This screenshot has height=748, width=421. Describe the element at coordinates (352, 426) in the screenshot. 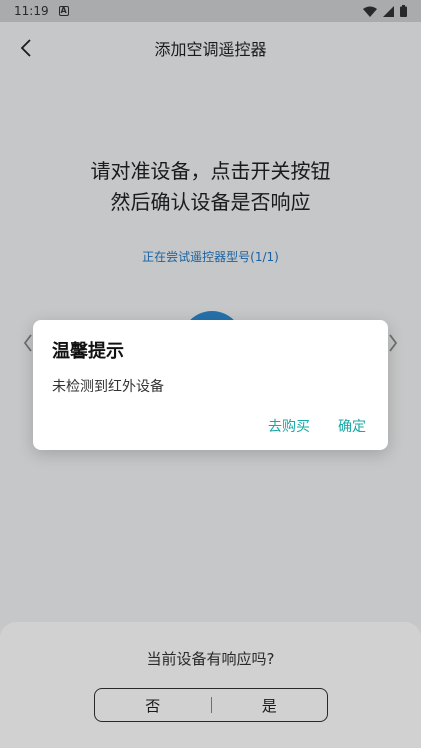

I see `confirm-button: 确定` at that location.